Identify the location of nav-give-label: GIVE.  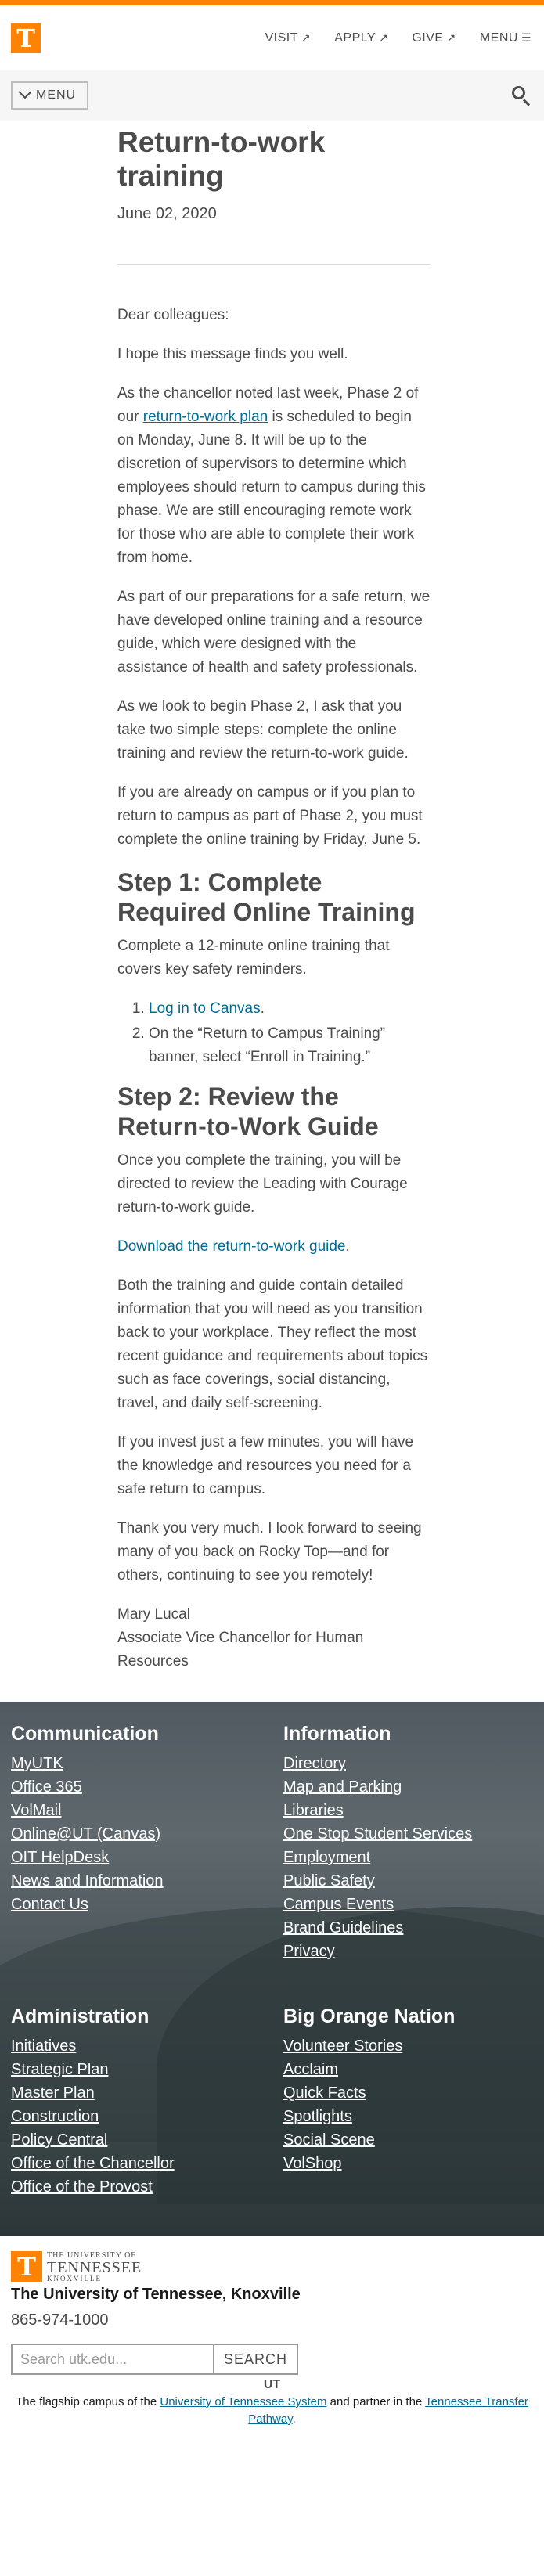
(428, 38).